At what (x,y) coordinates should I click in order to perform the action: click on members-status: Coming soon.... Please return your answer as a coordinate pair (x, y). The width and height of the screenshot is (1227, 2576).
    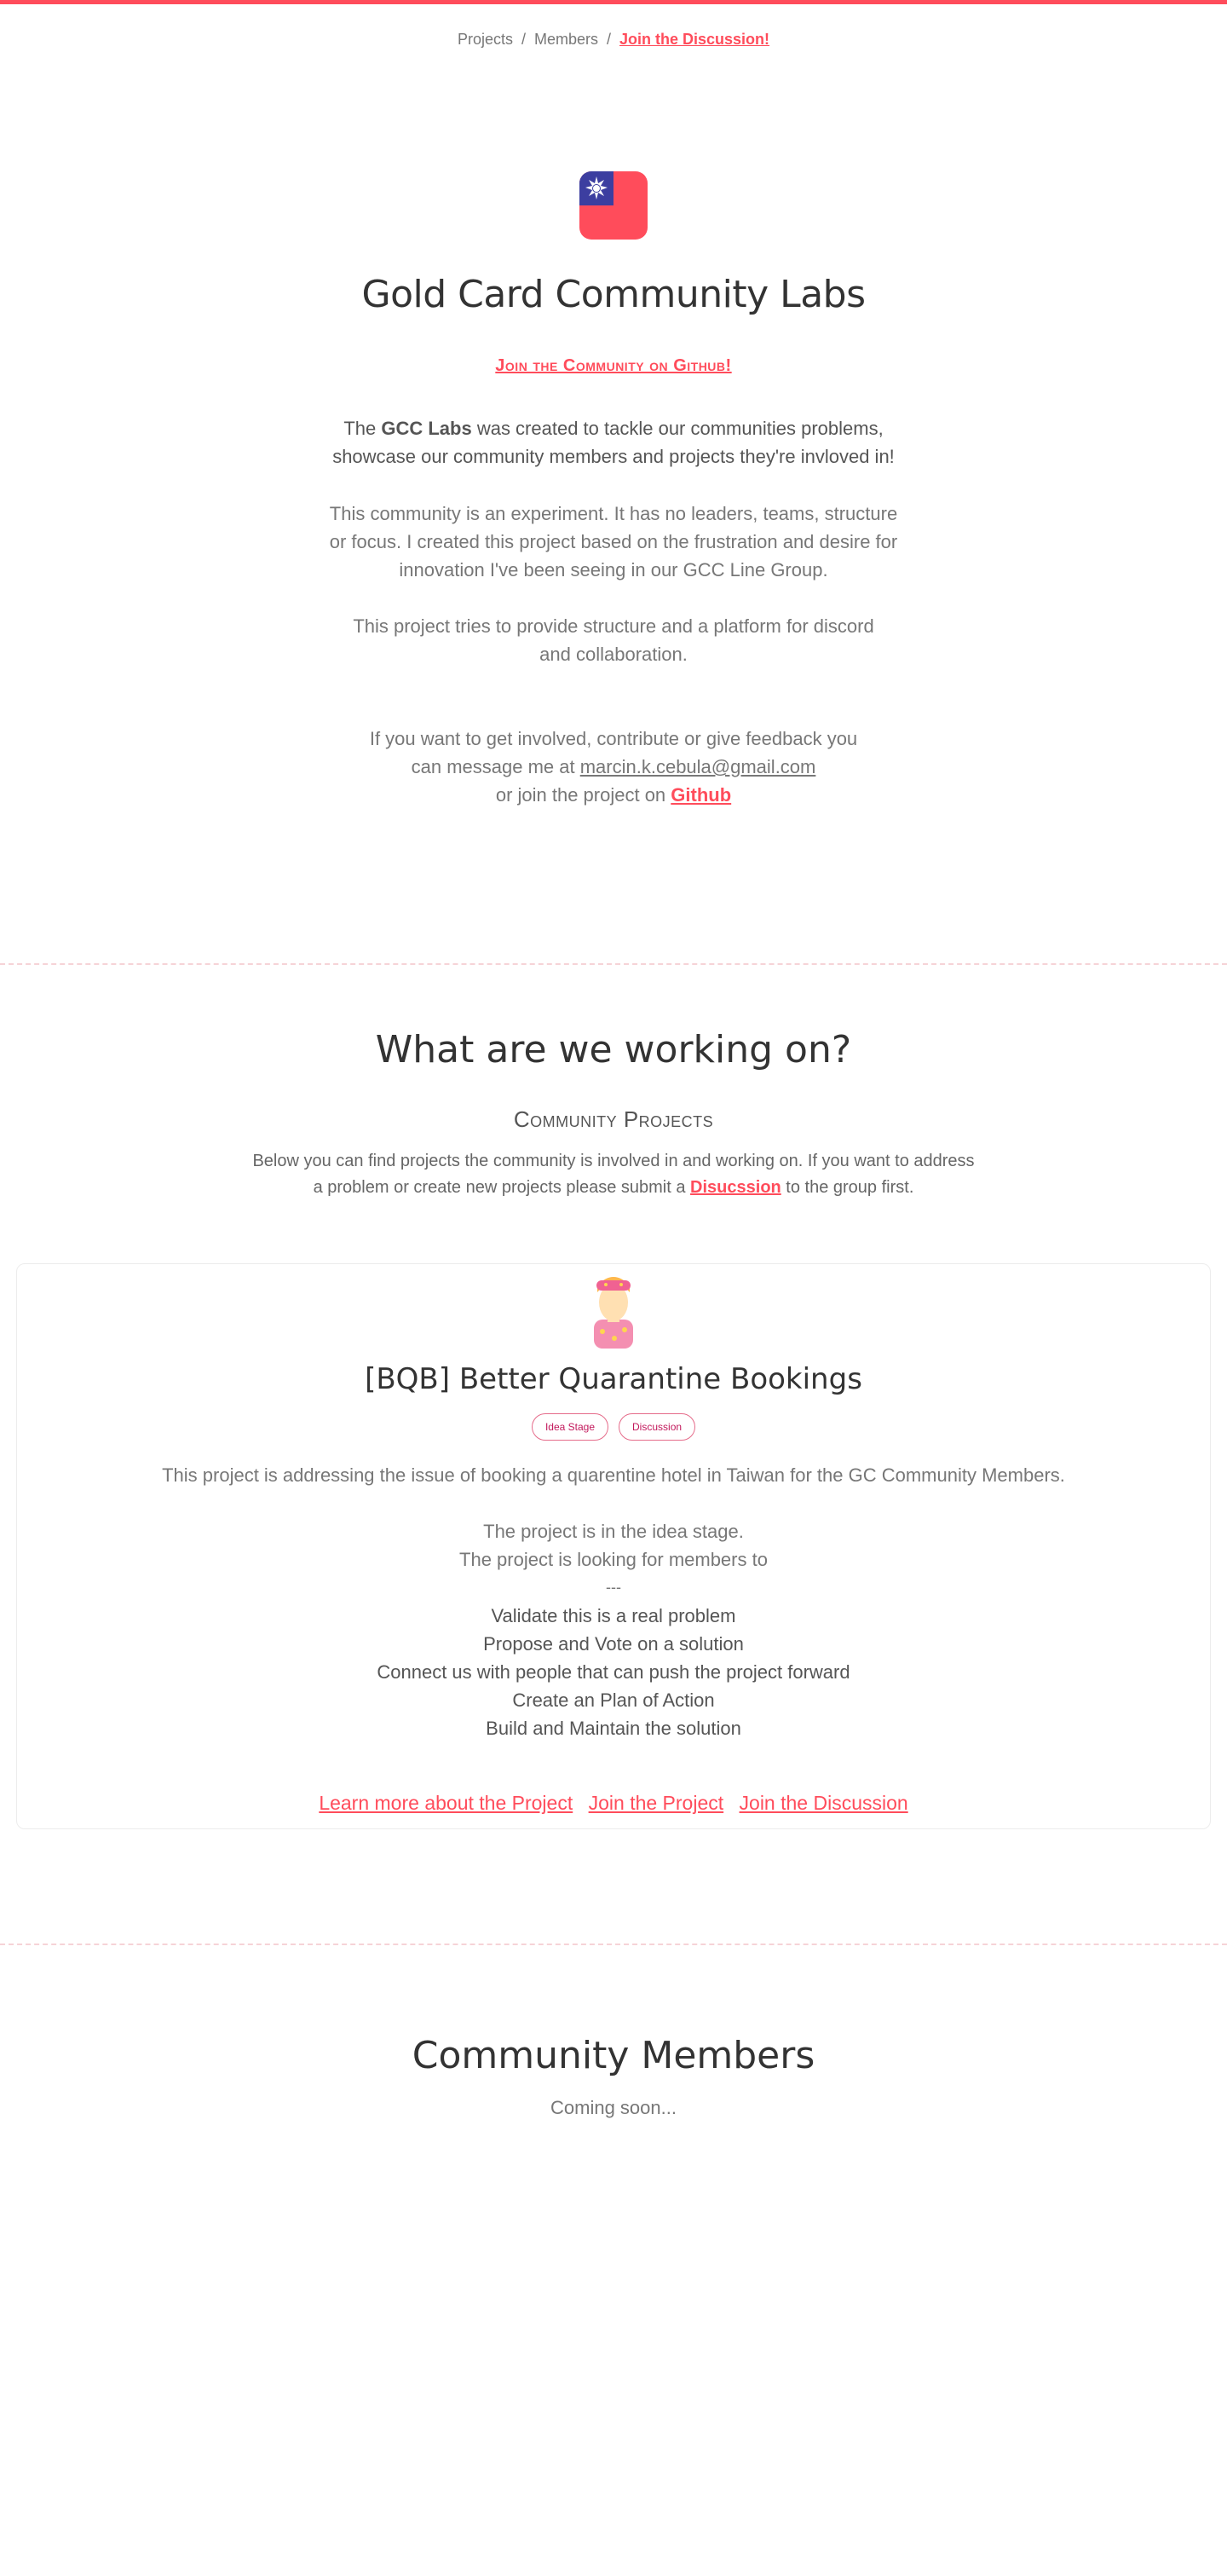
    Looking at the image, I should click on (613, 2107).